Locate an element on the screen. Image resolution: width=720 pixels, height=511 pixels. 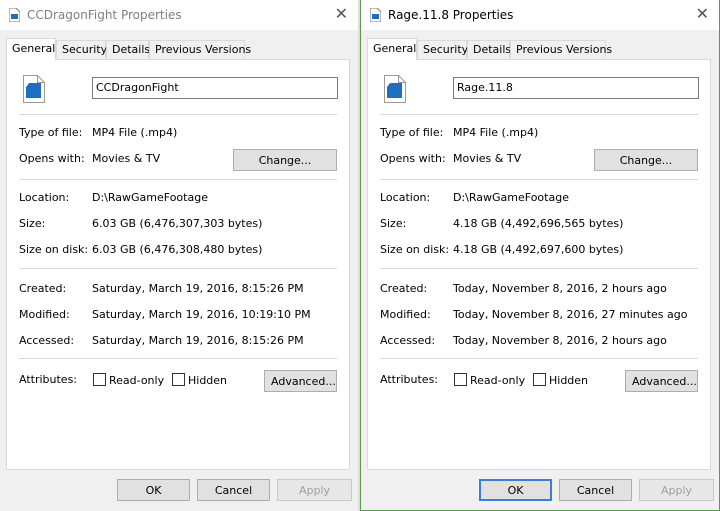
created-value: Today, November 8, 2016, 2 hours ago is located at coordinates (560, 288).